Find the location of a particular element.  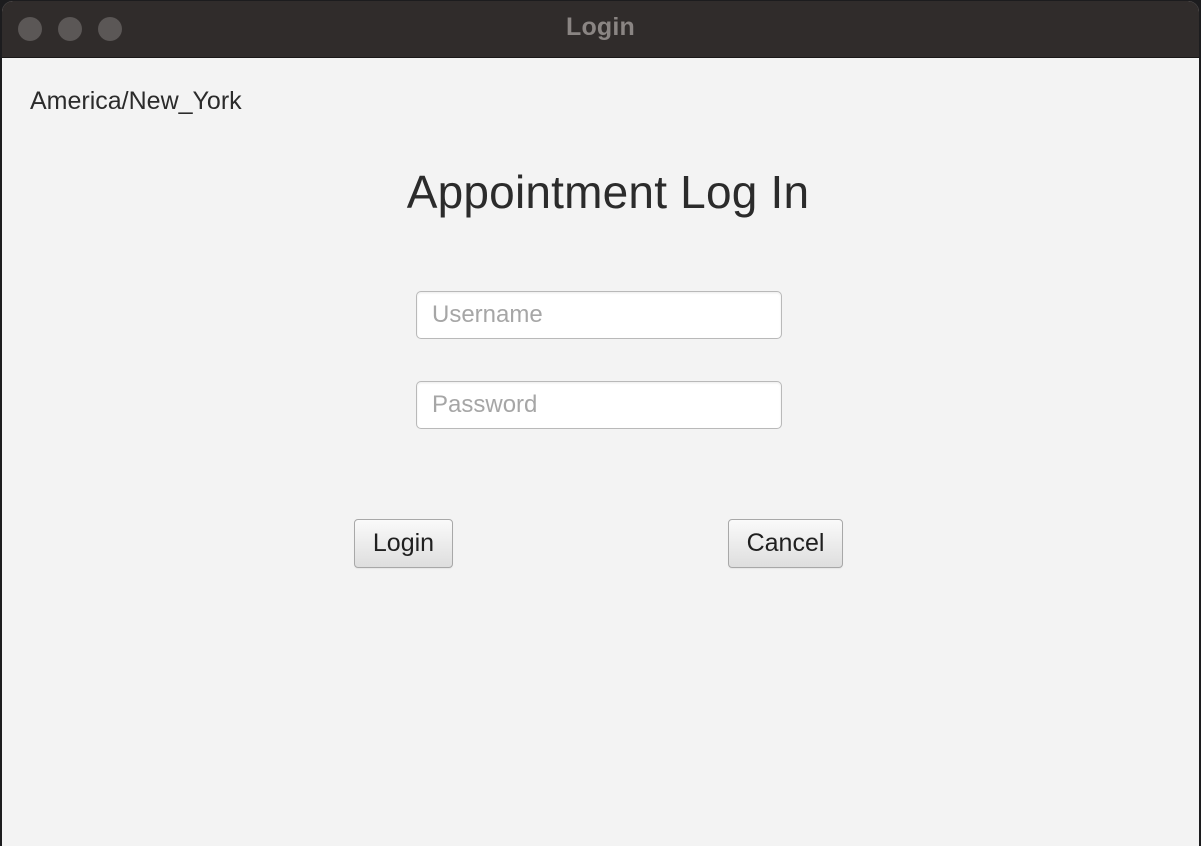

password-field-container is located at coordinates (599, 405).